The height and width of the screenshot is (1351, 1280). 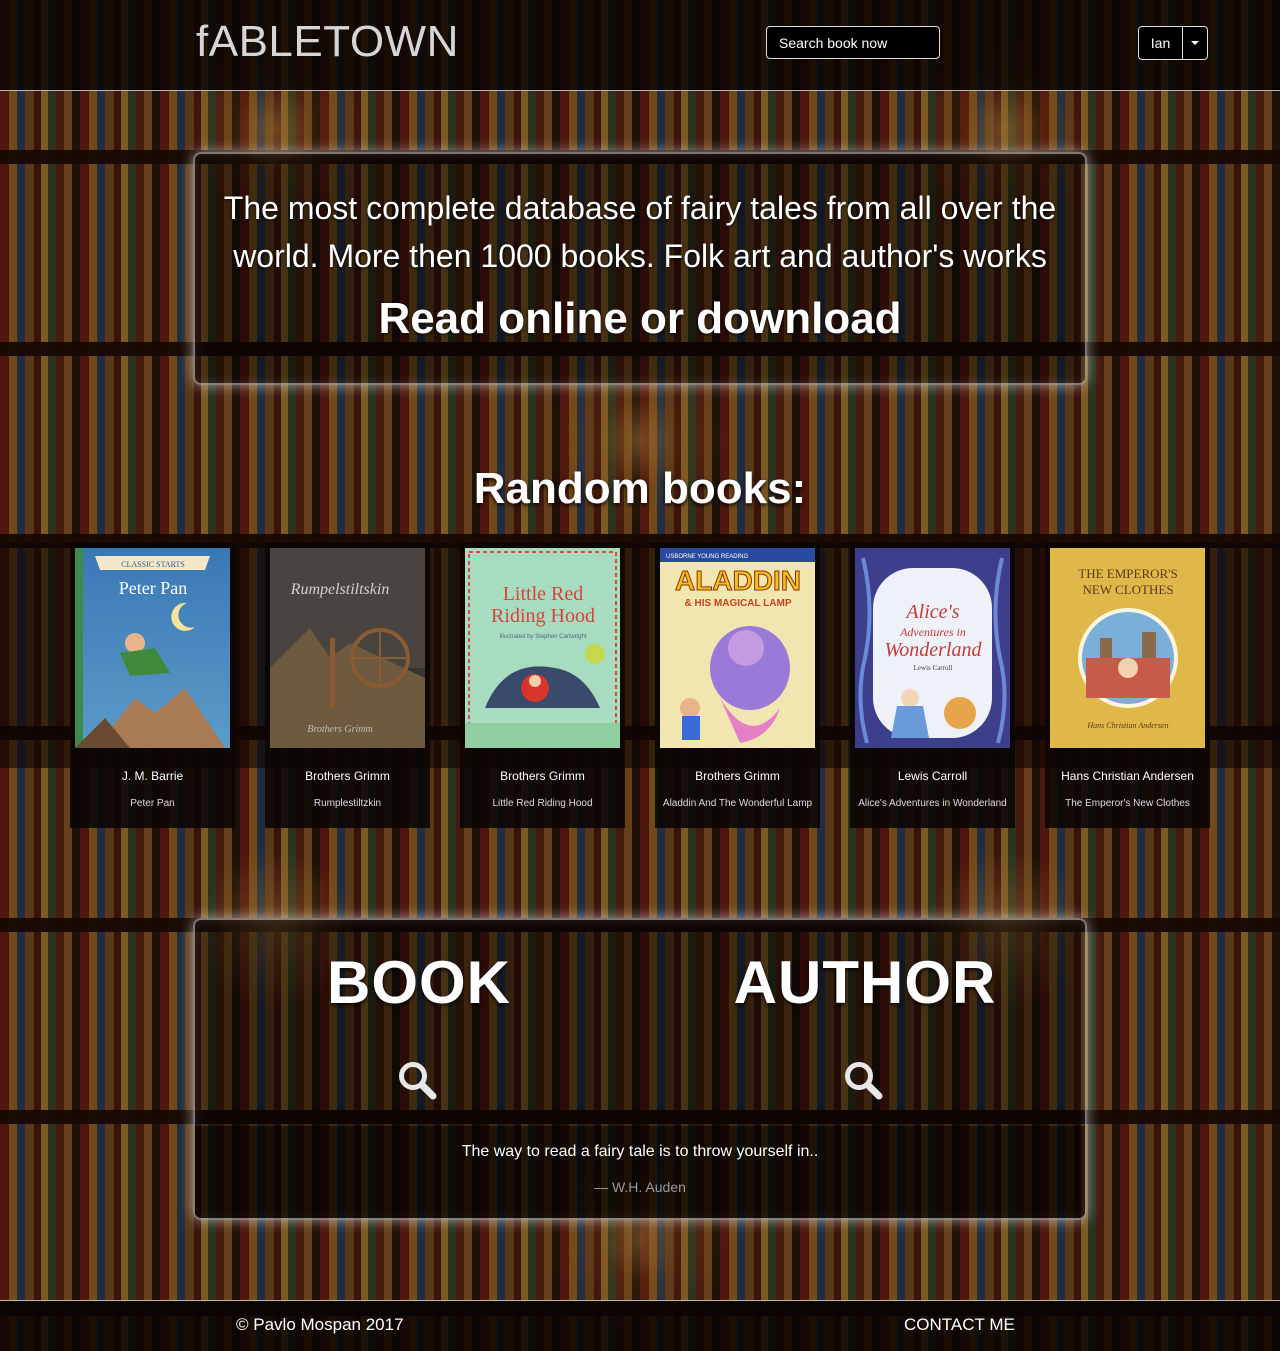 I want to click on cover-top-text: CLASSIC STARTS, so click(x=153, y=564).